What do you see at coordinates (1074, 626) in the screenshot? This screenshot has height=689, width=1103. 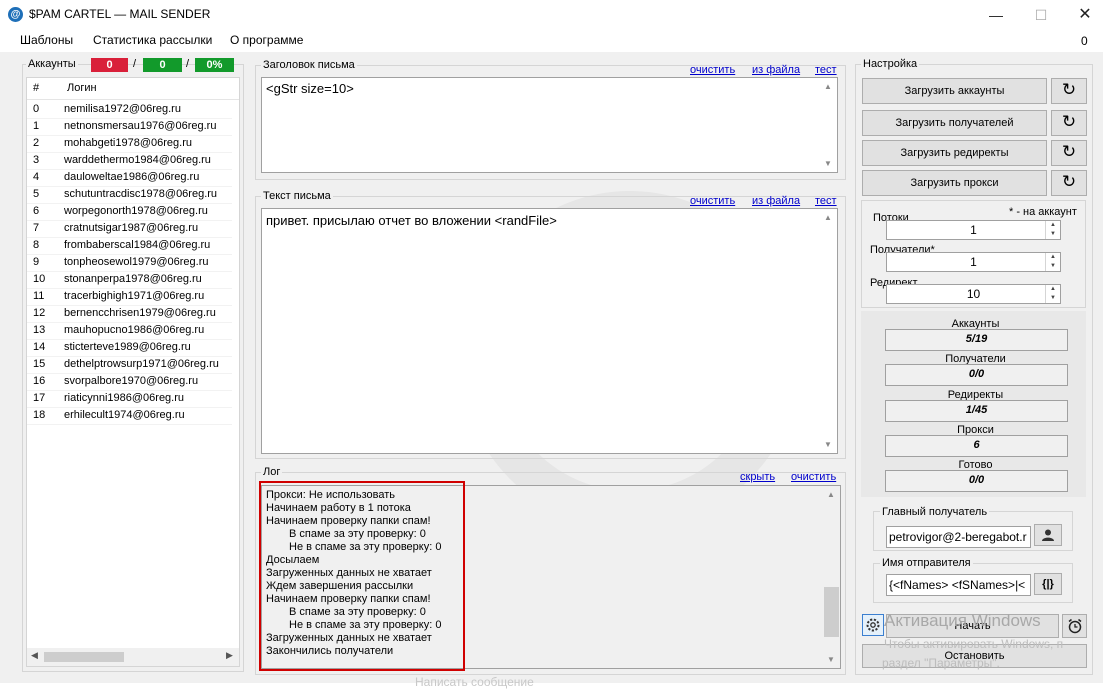 I see `timer-button` at bounding box center [1074, 626].